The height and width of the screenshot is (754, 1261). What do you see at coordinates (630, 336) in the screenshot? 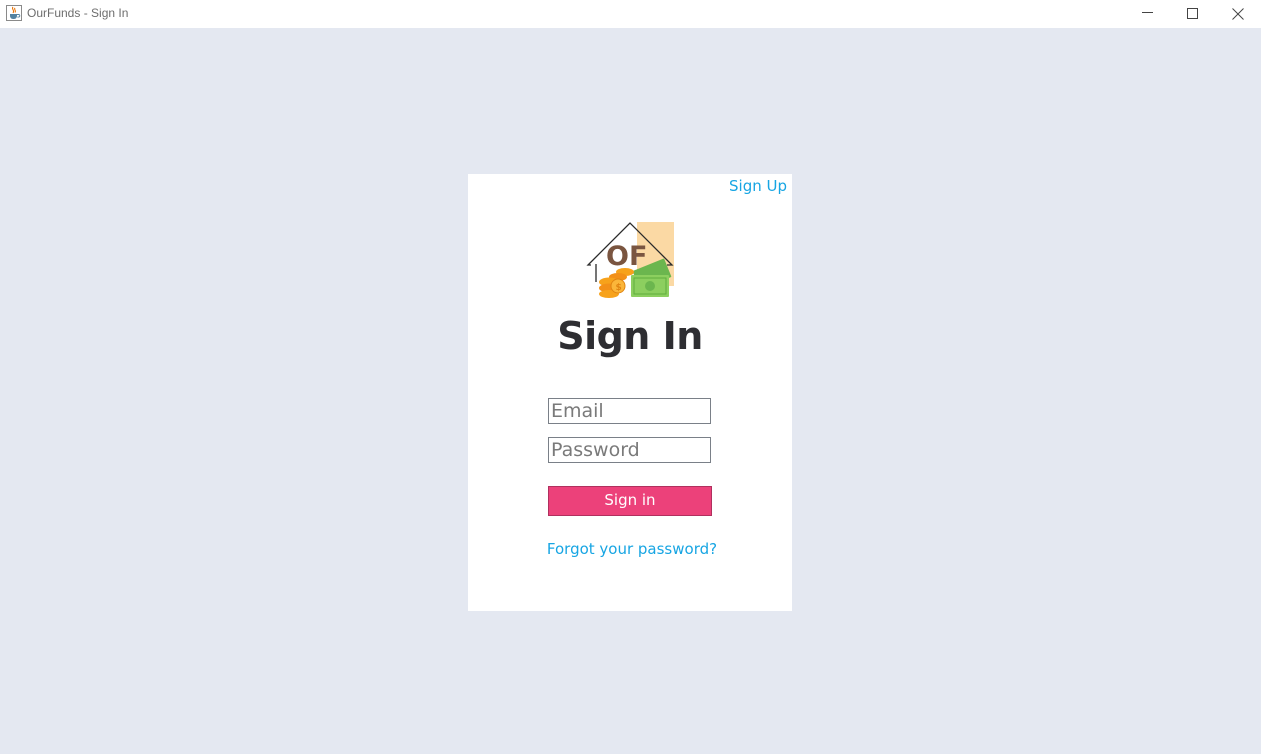
I see `page-title: Sign In` at bounding box center [630, 336].